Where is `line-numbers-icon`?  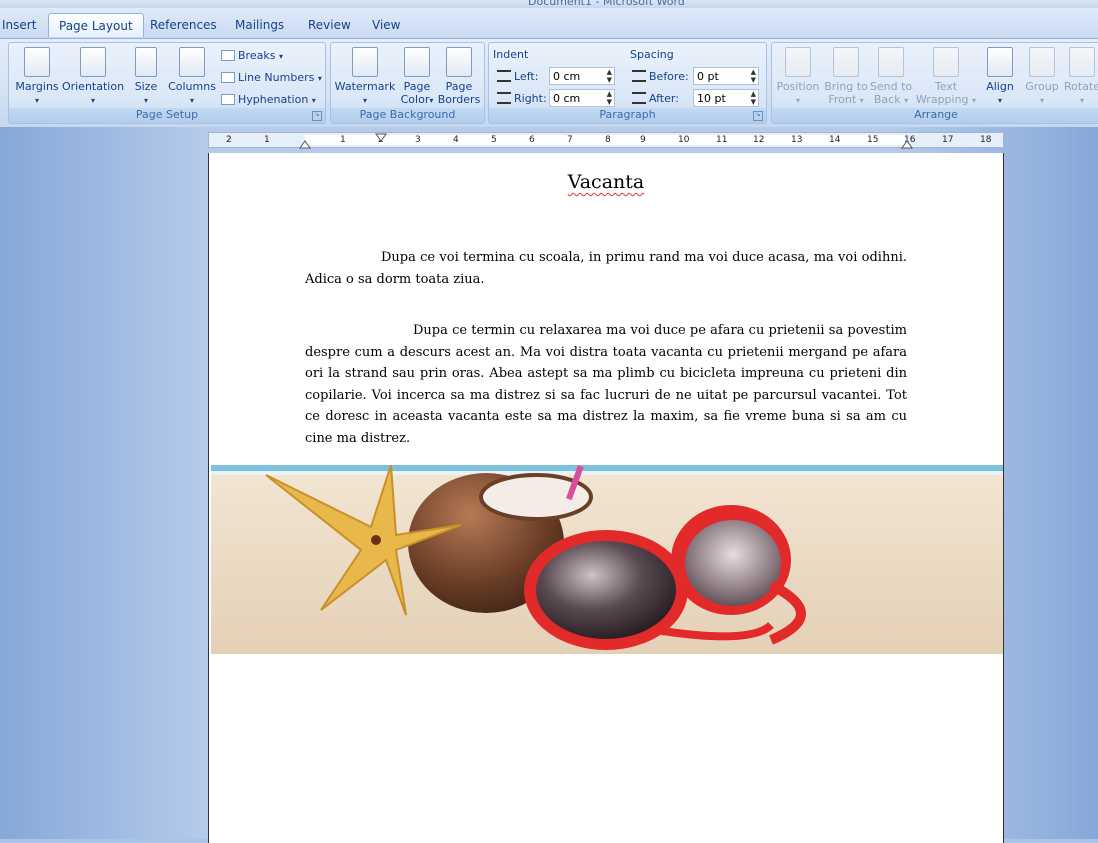
line-numbers-icon is located at coordinates (228, 77).